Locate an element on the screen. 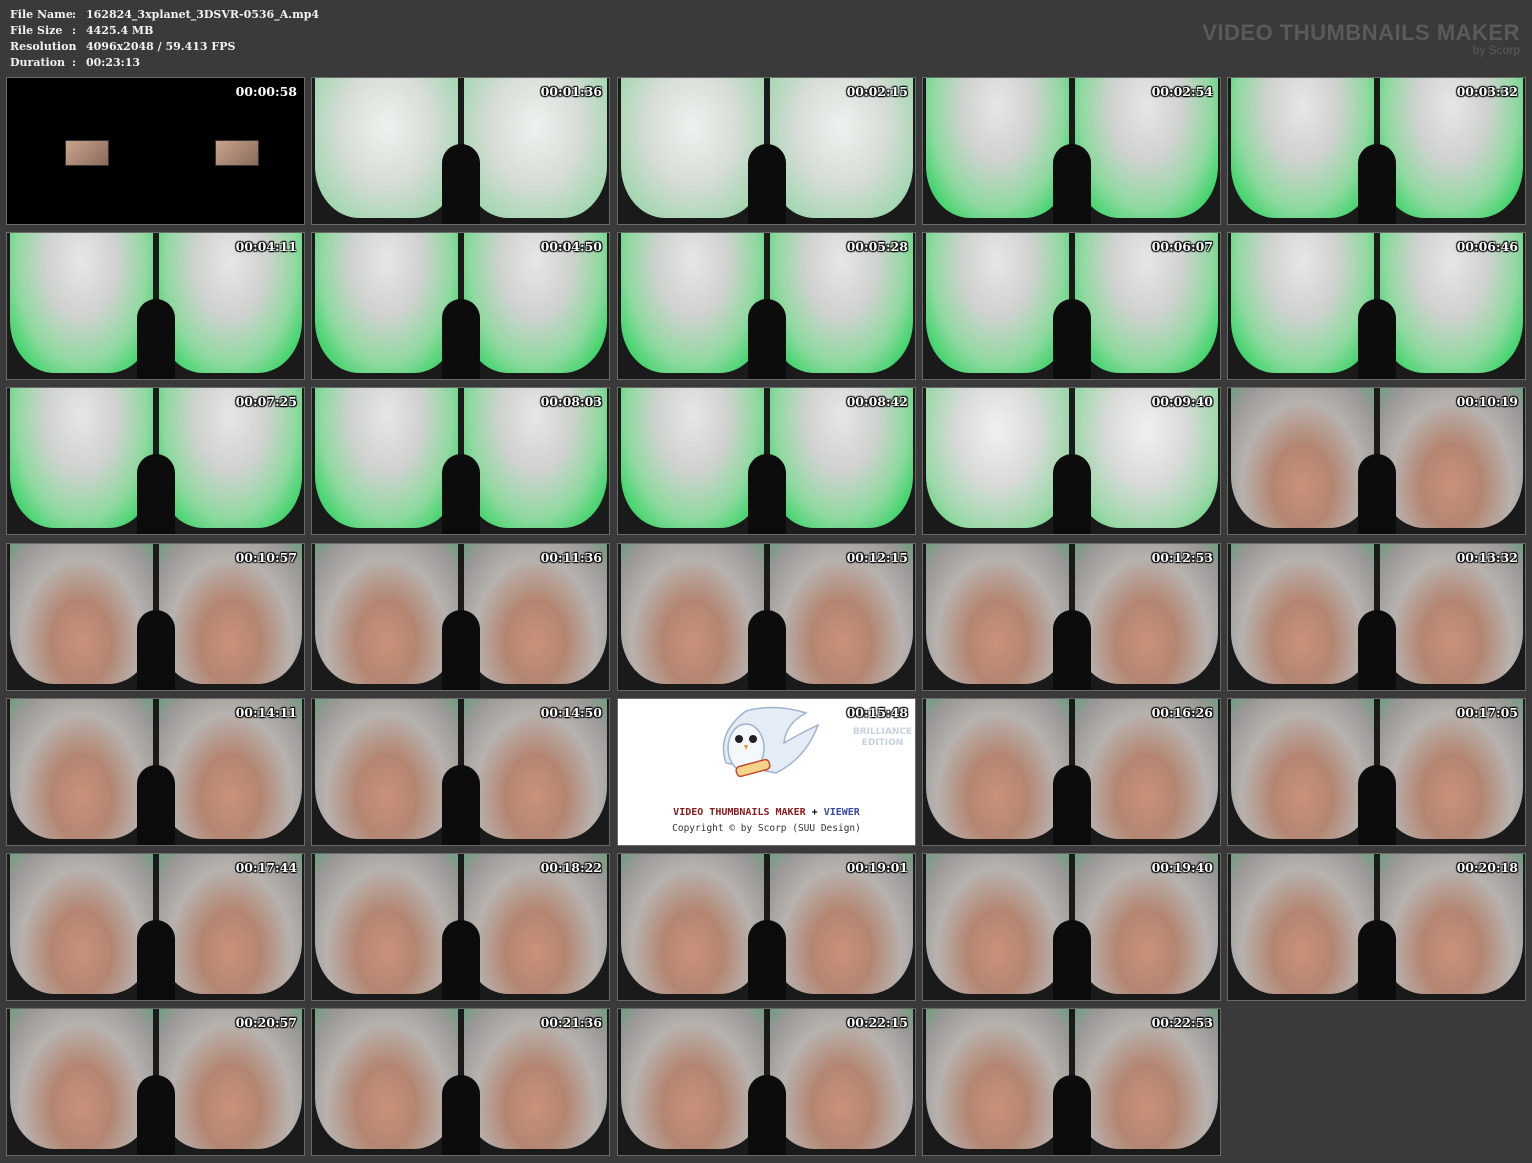 Image resolution: width=1532 pixels, height=1163 pixels. timestamp-label: 00:14:50 is located at coordinates (571, 712).